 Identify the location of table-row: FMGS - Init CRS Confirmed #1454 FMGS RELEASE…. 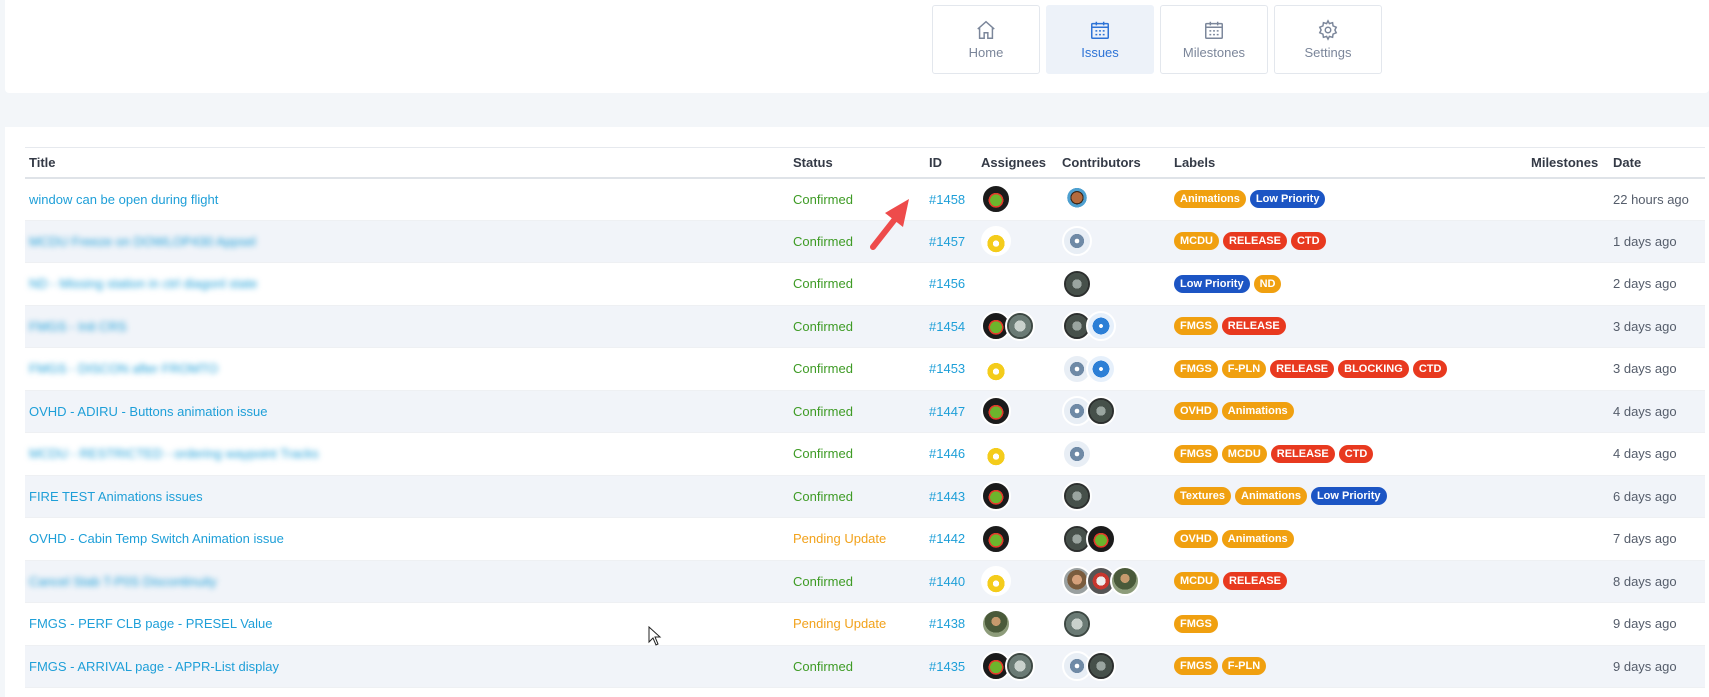
(865, 326).